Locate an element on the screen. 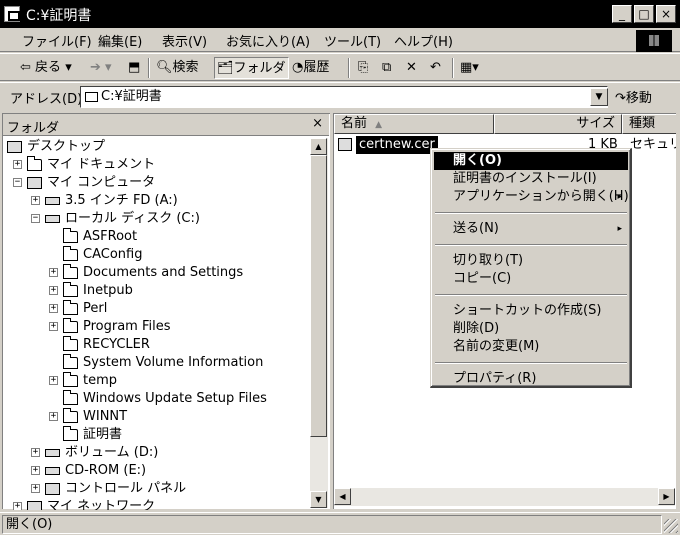  file-list-hscrollbar: ◀ ▶ is located at coordinates (504, 497).